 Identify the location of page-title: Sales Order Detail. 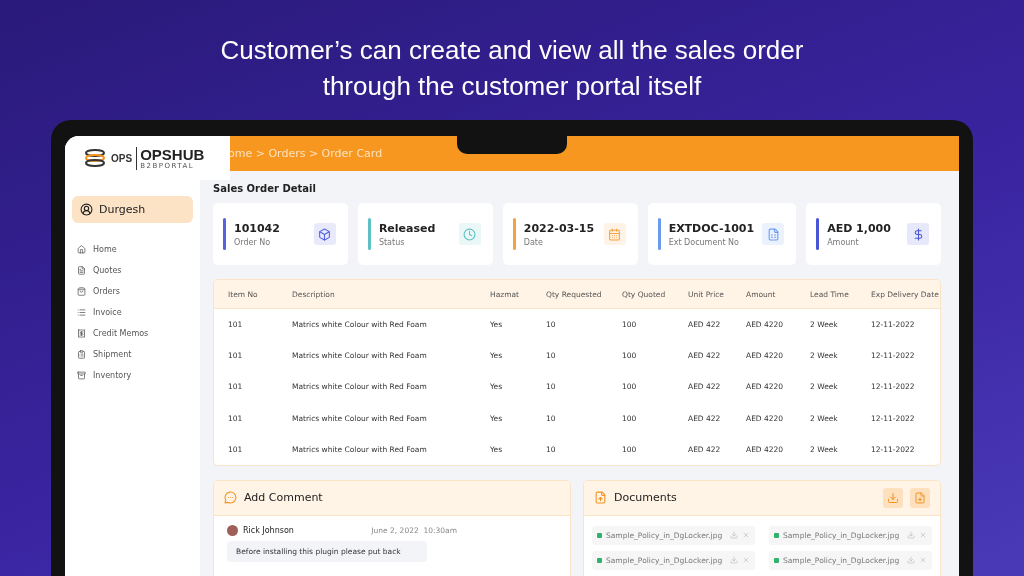
(265, 188).